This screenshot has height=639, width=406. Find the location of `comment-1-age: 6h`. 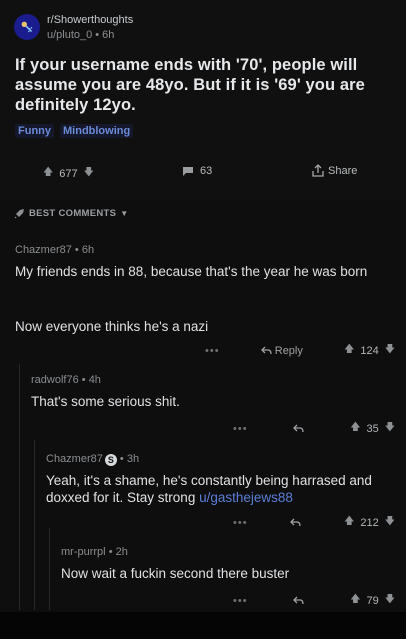

comment-1-age: 6h is located at coordinates (88, 250).